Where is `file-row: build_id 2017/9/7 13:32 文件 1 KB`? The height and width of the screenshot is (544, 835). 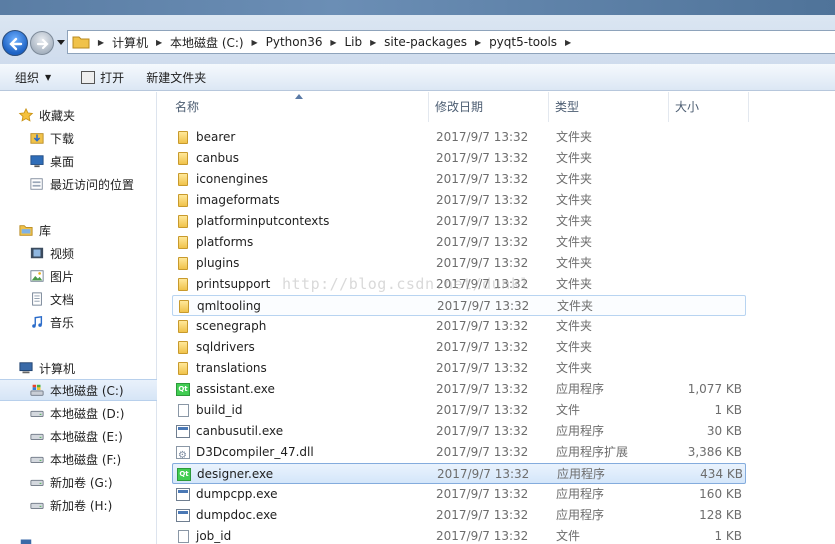 file-row: build_id 2017/9/7 13:32 文件 1 KB is located at coordinates (459, 410).